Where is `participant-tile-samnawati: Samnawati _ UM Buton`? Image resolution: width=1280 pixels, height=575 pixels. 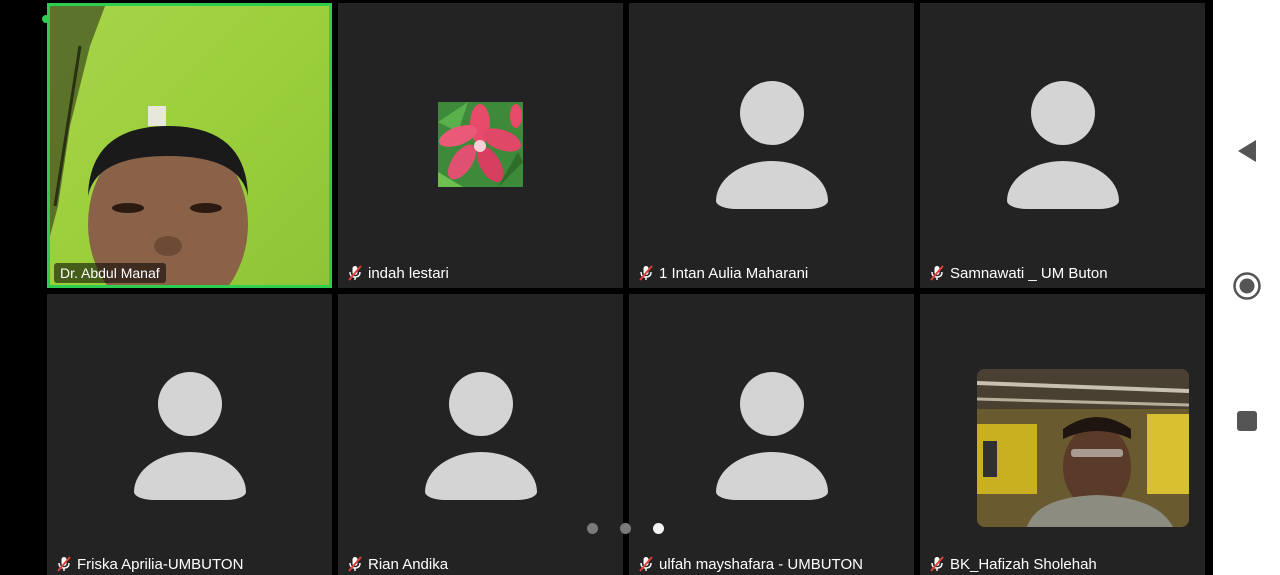 participant-tile-samnawati: Samnawati _ UM Buton is located at coordinates (1062, 145).